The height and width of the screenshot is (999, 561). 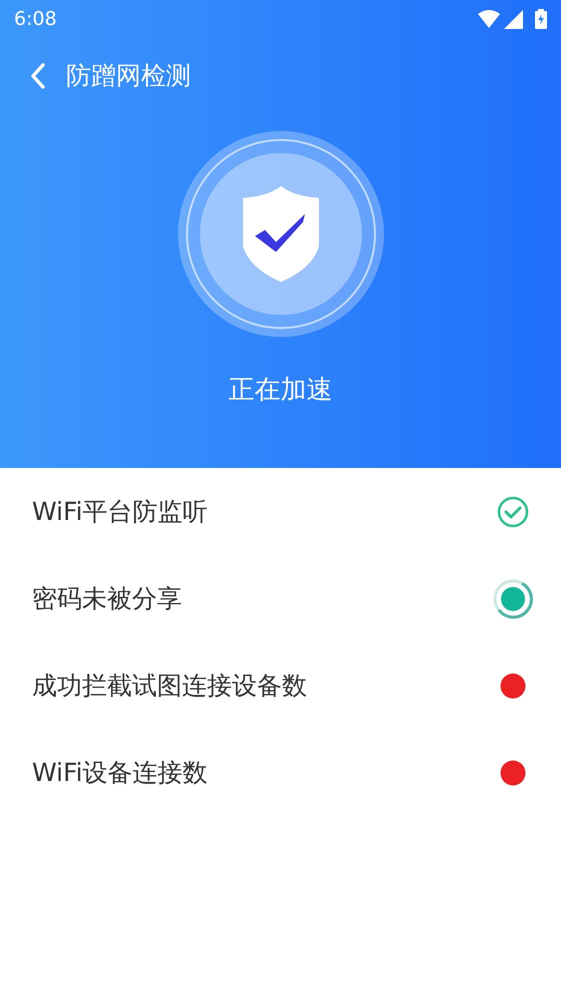 What do you see at coordinates (541, 19) in the screenshot?
I see `battery-icon` at bounding box center [541, 19].